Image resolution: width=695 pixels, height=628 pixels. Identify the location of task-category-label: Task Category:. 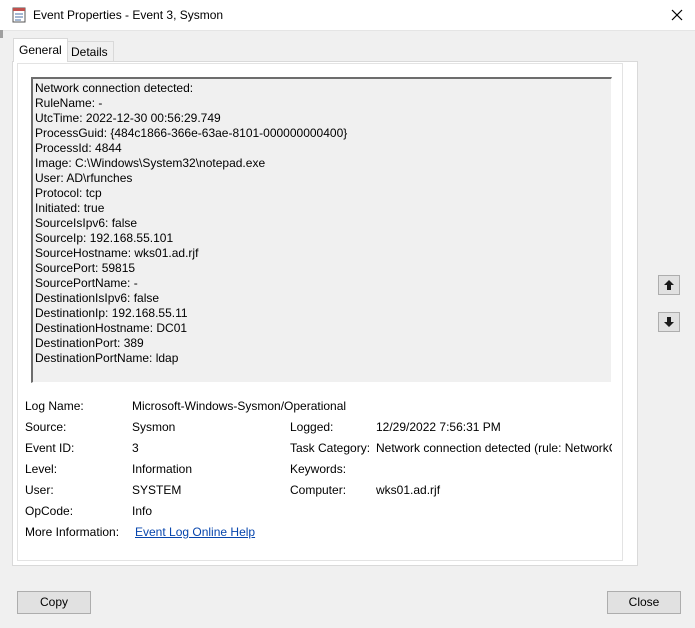
(330, 448).